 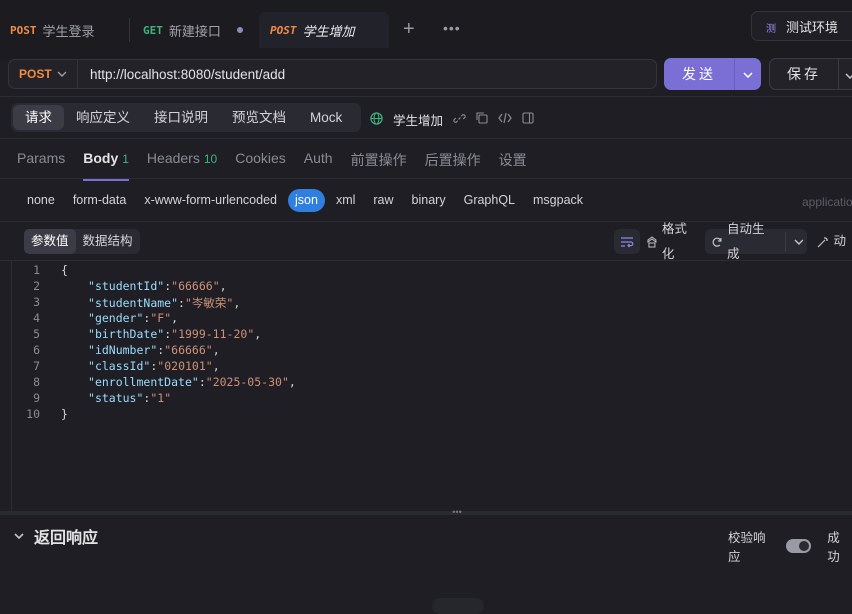 What do you see at coordinates (38, 117) in the screenshot?
I see `tab-request: 请求` at bounding box center [38, 117].